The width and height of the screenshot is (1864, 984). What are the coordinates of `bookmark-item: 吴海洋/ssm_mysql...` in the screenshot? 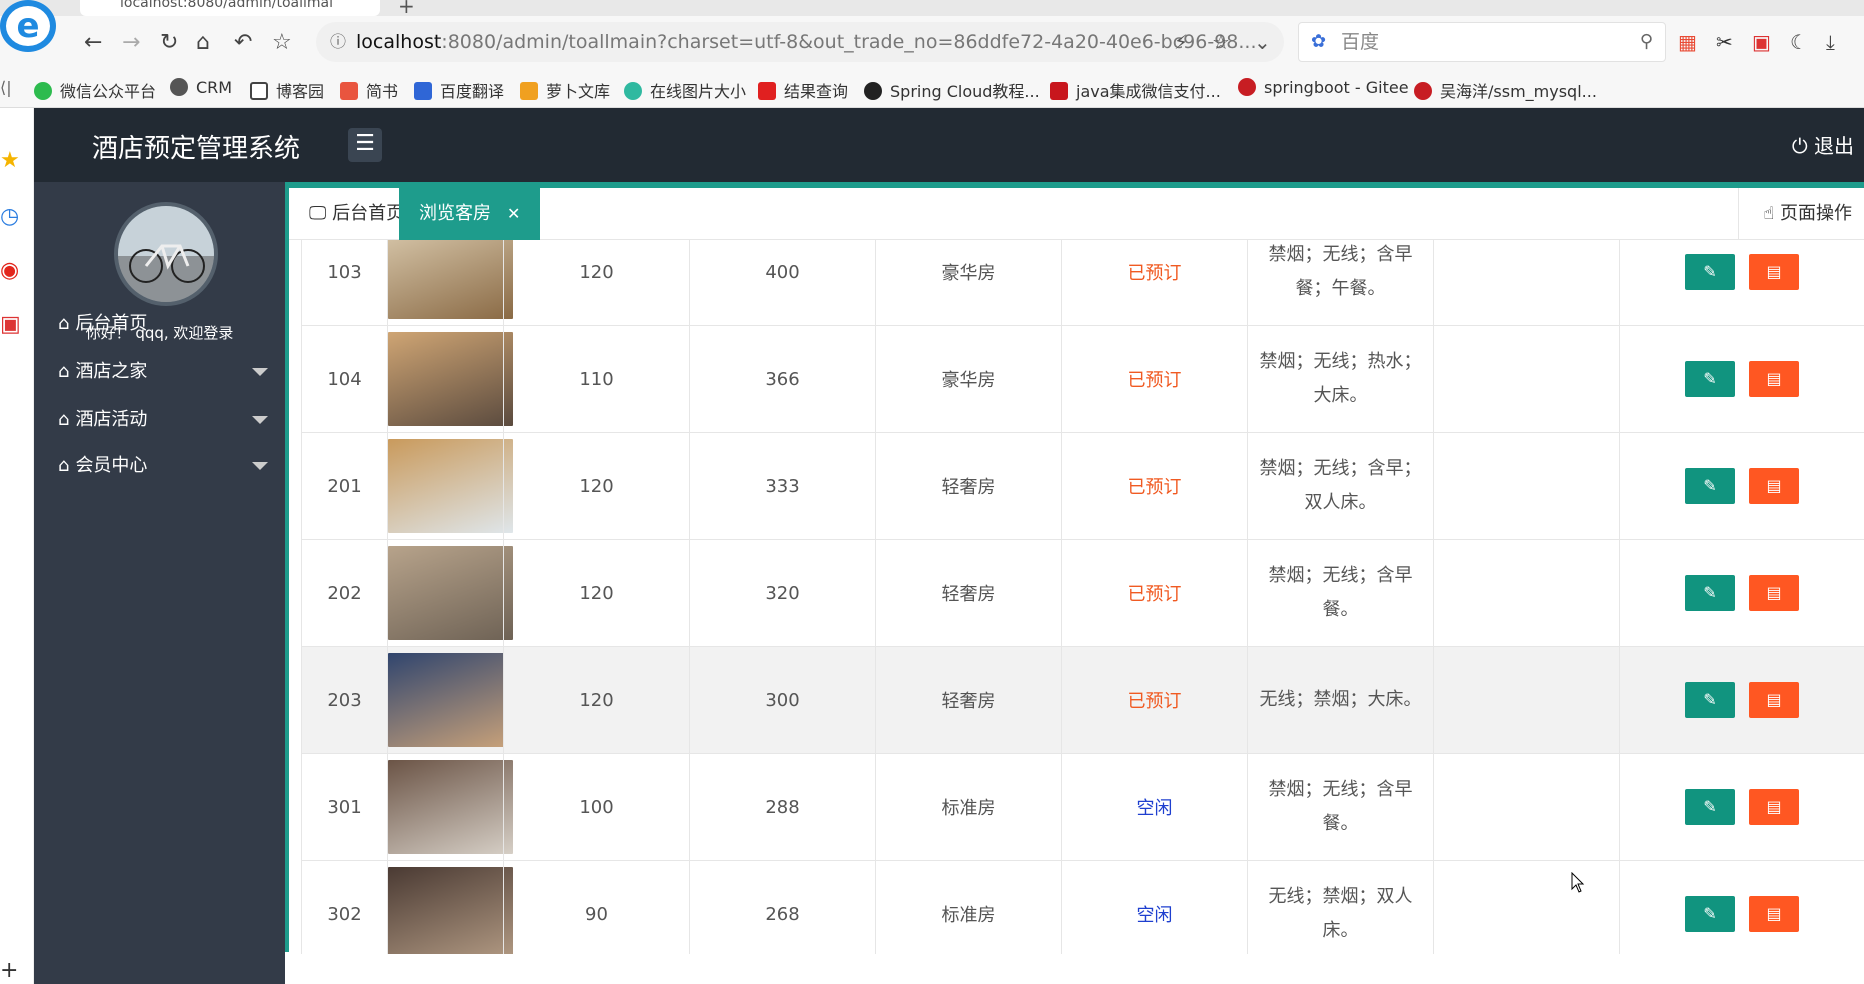 It's located at (1505, 90).